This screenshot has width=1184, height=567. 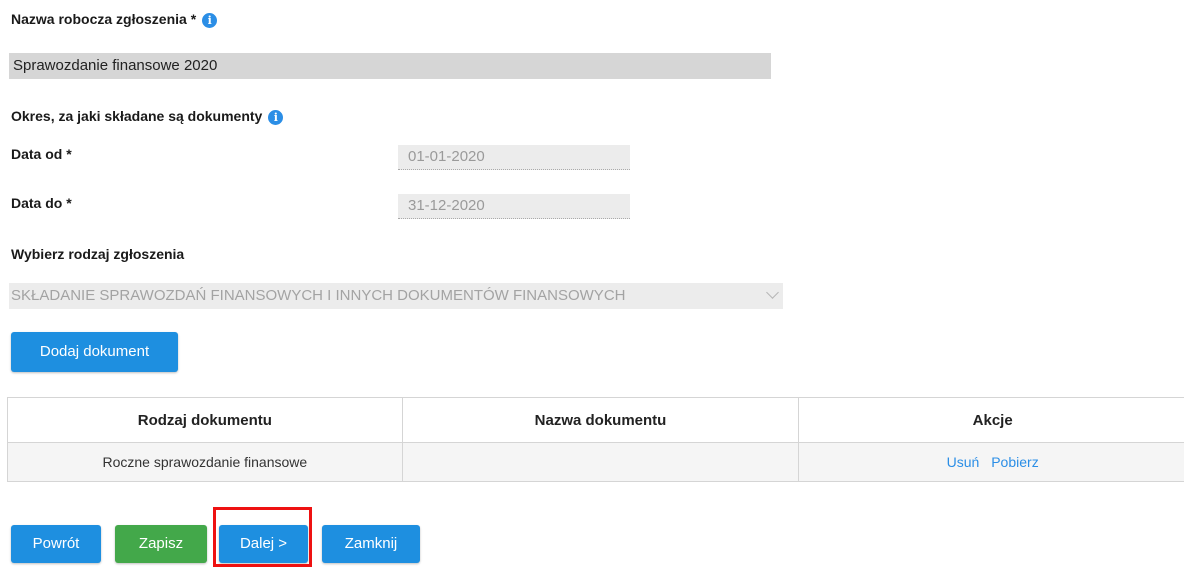 I want to click on draft-name-label: Nazwa robocza zgłoszenia *, so click(x=103, y=19).